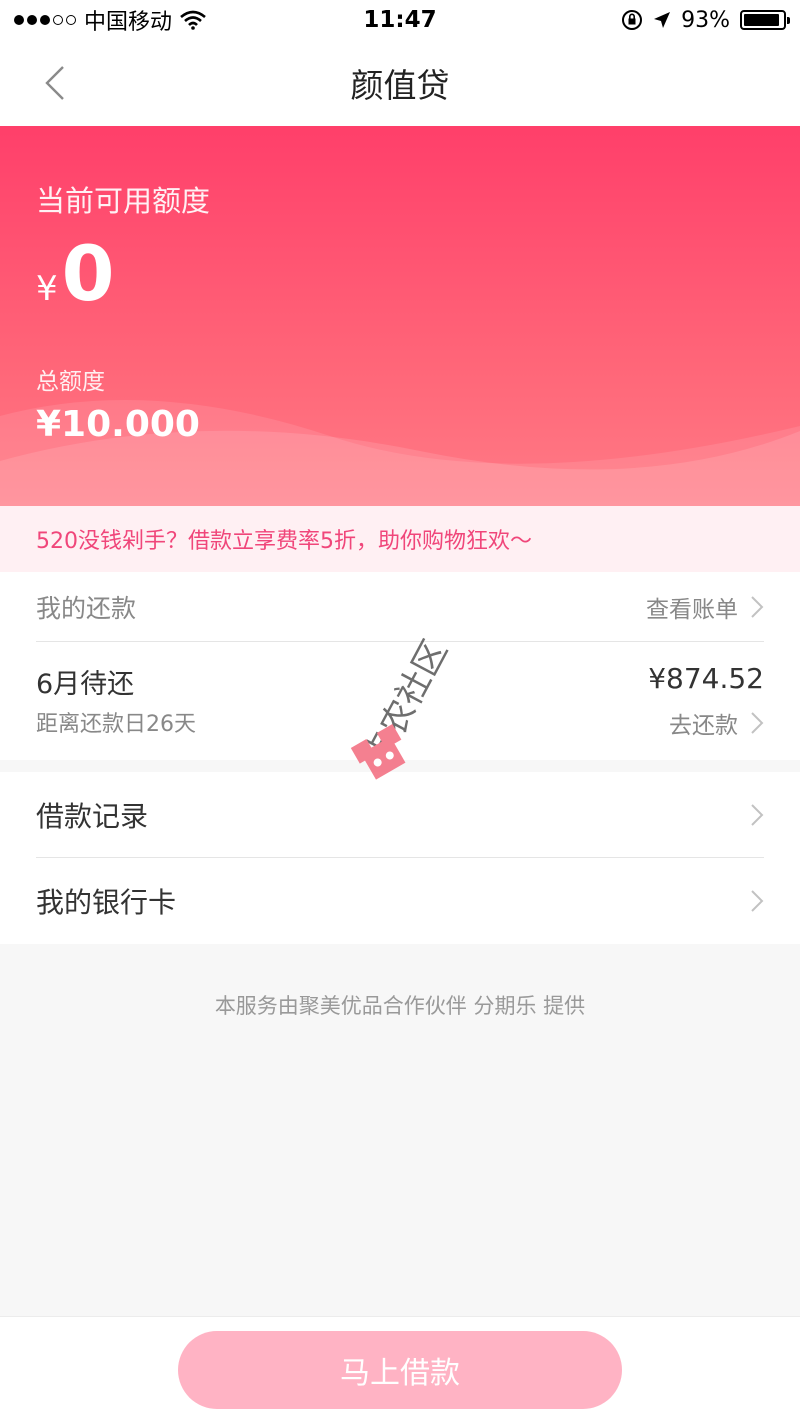  Describe the element at coordinates (193, 20) in the screenshot. I see `wifi-icon` at that location.